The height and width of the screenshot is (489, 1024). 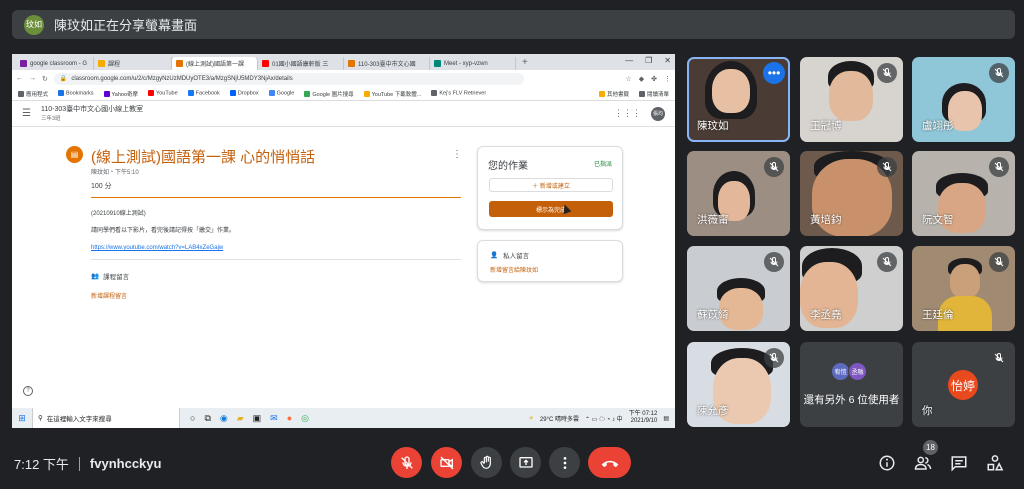 What do you see at coordinates (192, 418) in the screenshot?
I see `cortana-icon: ○` at bounding box center [192, 418].